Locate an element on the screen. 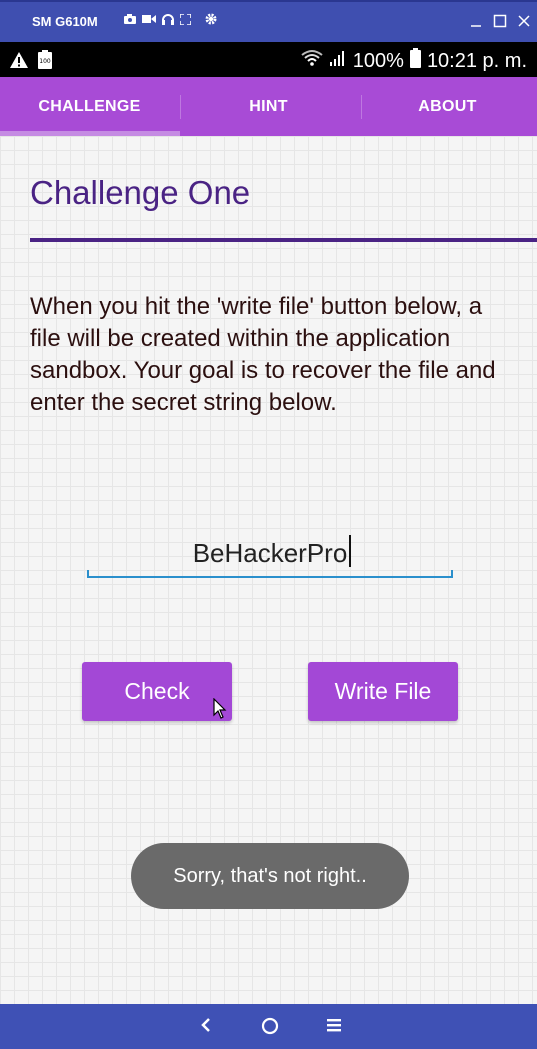 The height and width of the screenshot is (1049, 537). fullscreen-icon is located at coordinates (185, 19).